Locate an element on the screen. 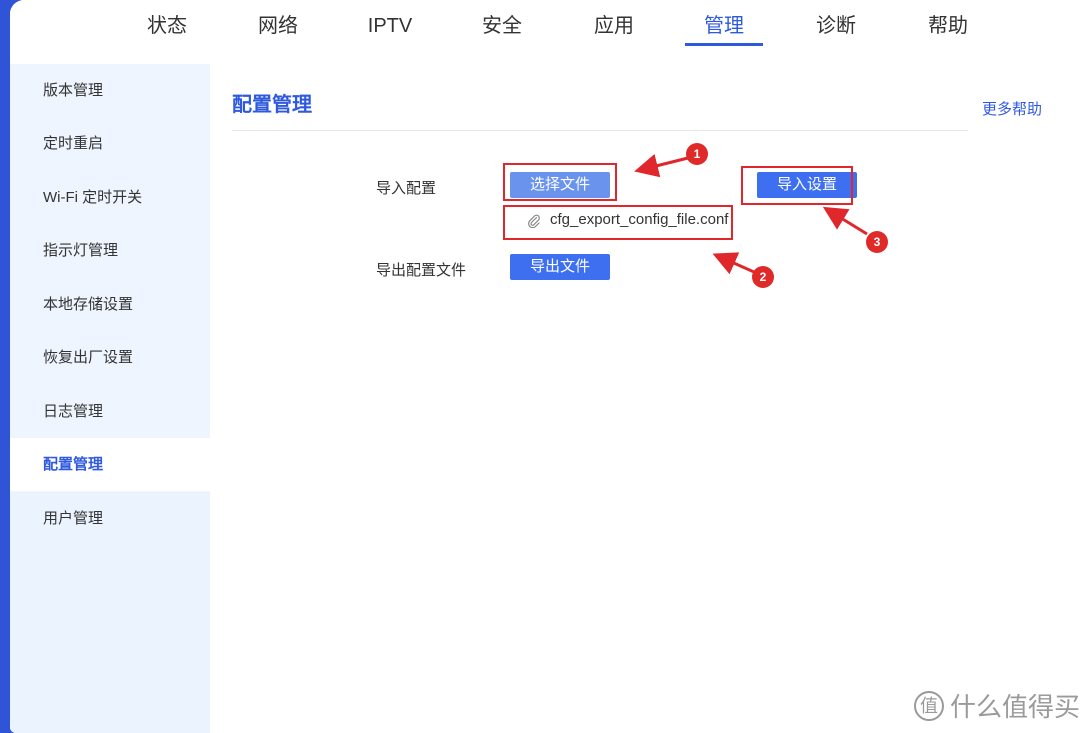 The image size is (1080, 733). nav-tab-network: 网络 is located at coordinates (278, 29).